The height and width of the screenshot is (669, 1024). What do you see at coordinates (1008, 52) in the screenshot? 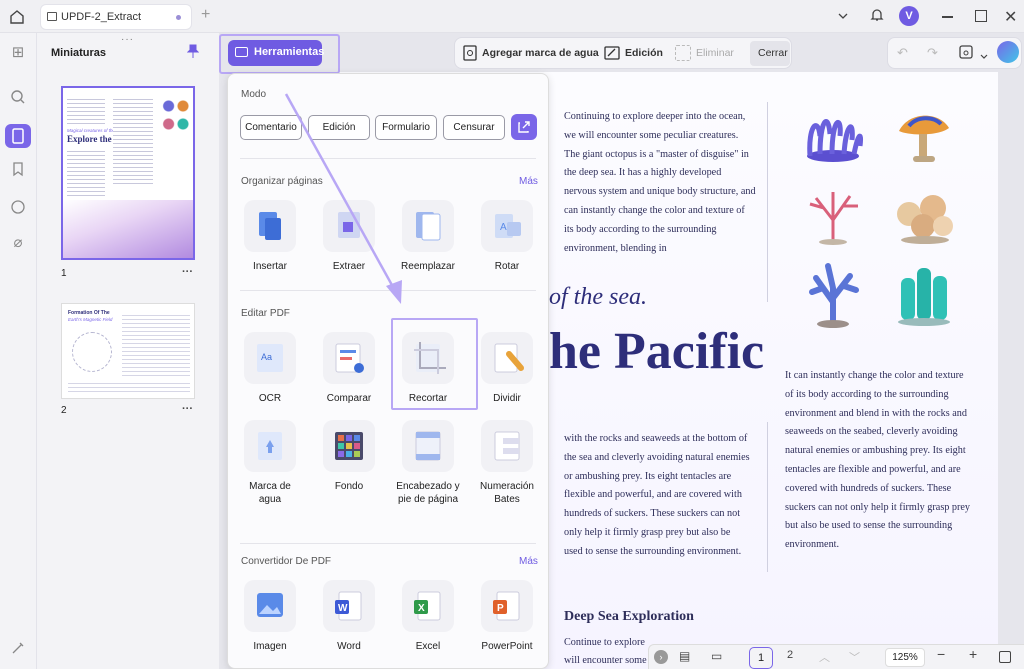
I see `ai-assistant-icon` at bounding box center [1008, 52].